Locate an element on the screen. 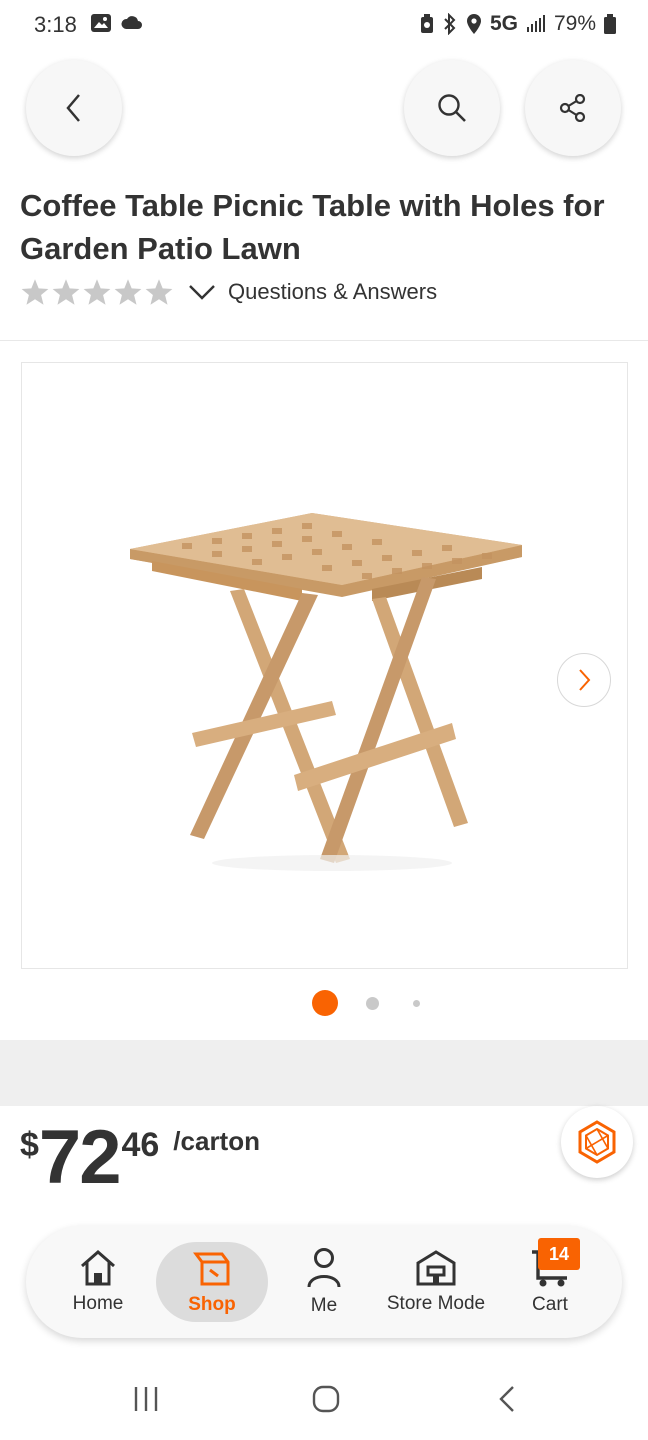  home-circle-icon is located at coordinates (326, 1399).